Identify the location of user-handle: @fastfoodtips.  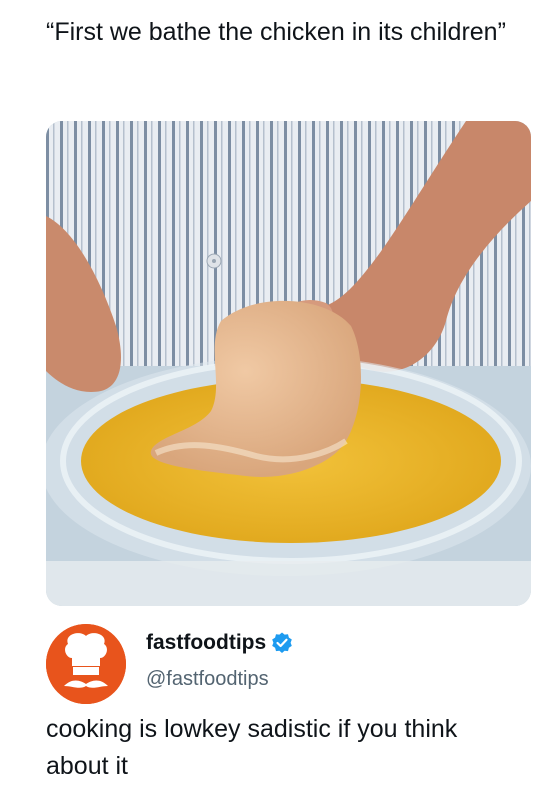
(220, 679).